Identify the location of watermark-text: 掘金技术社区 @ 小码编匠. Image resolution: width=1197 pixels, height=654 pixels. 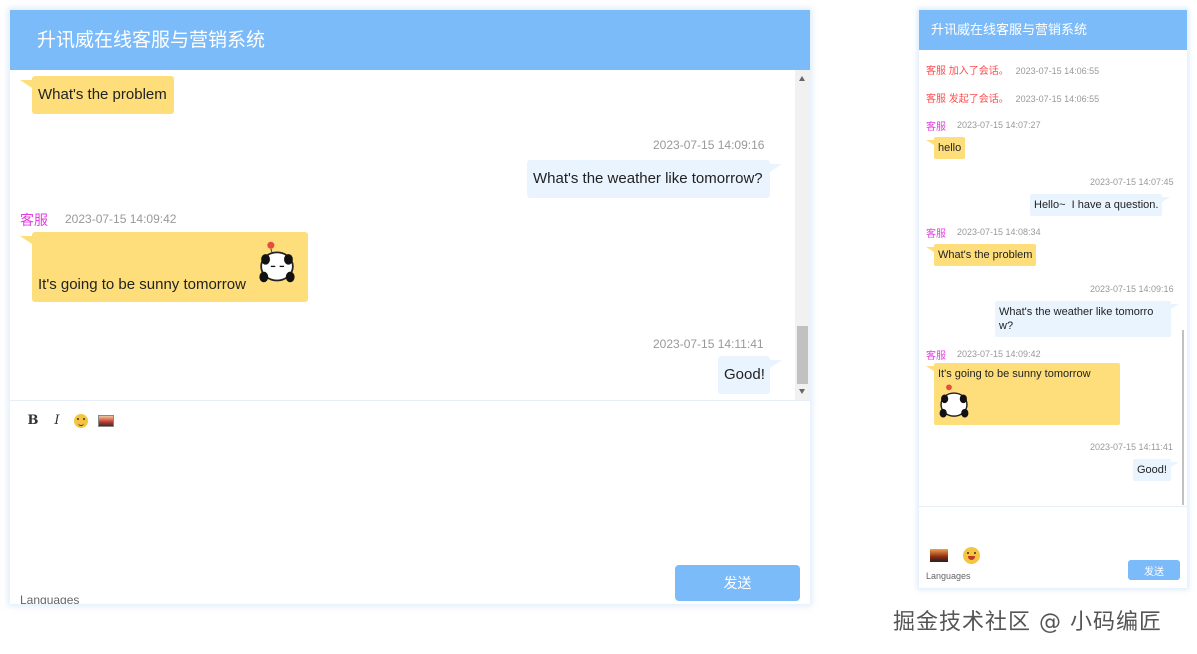
(1027, 622).